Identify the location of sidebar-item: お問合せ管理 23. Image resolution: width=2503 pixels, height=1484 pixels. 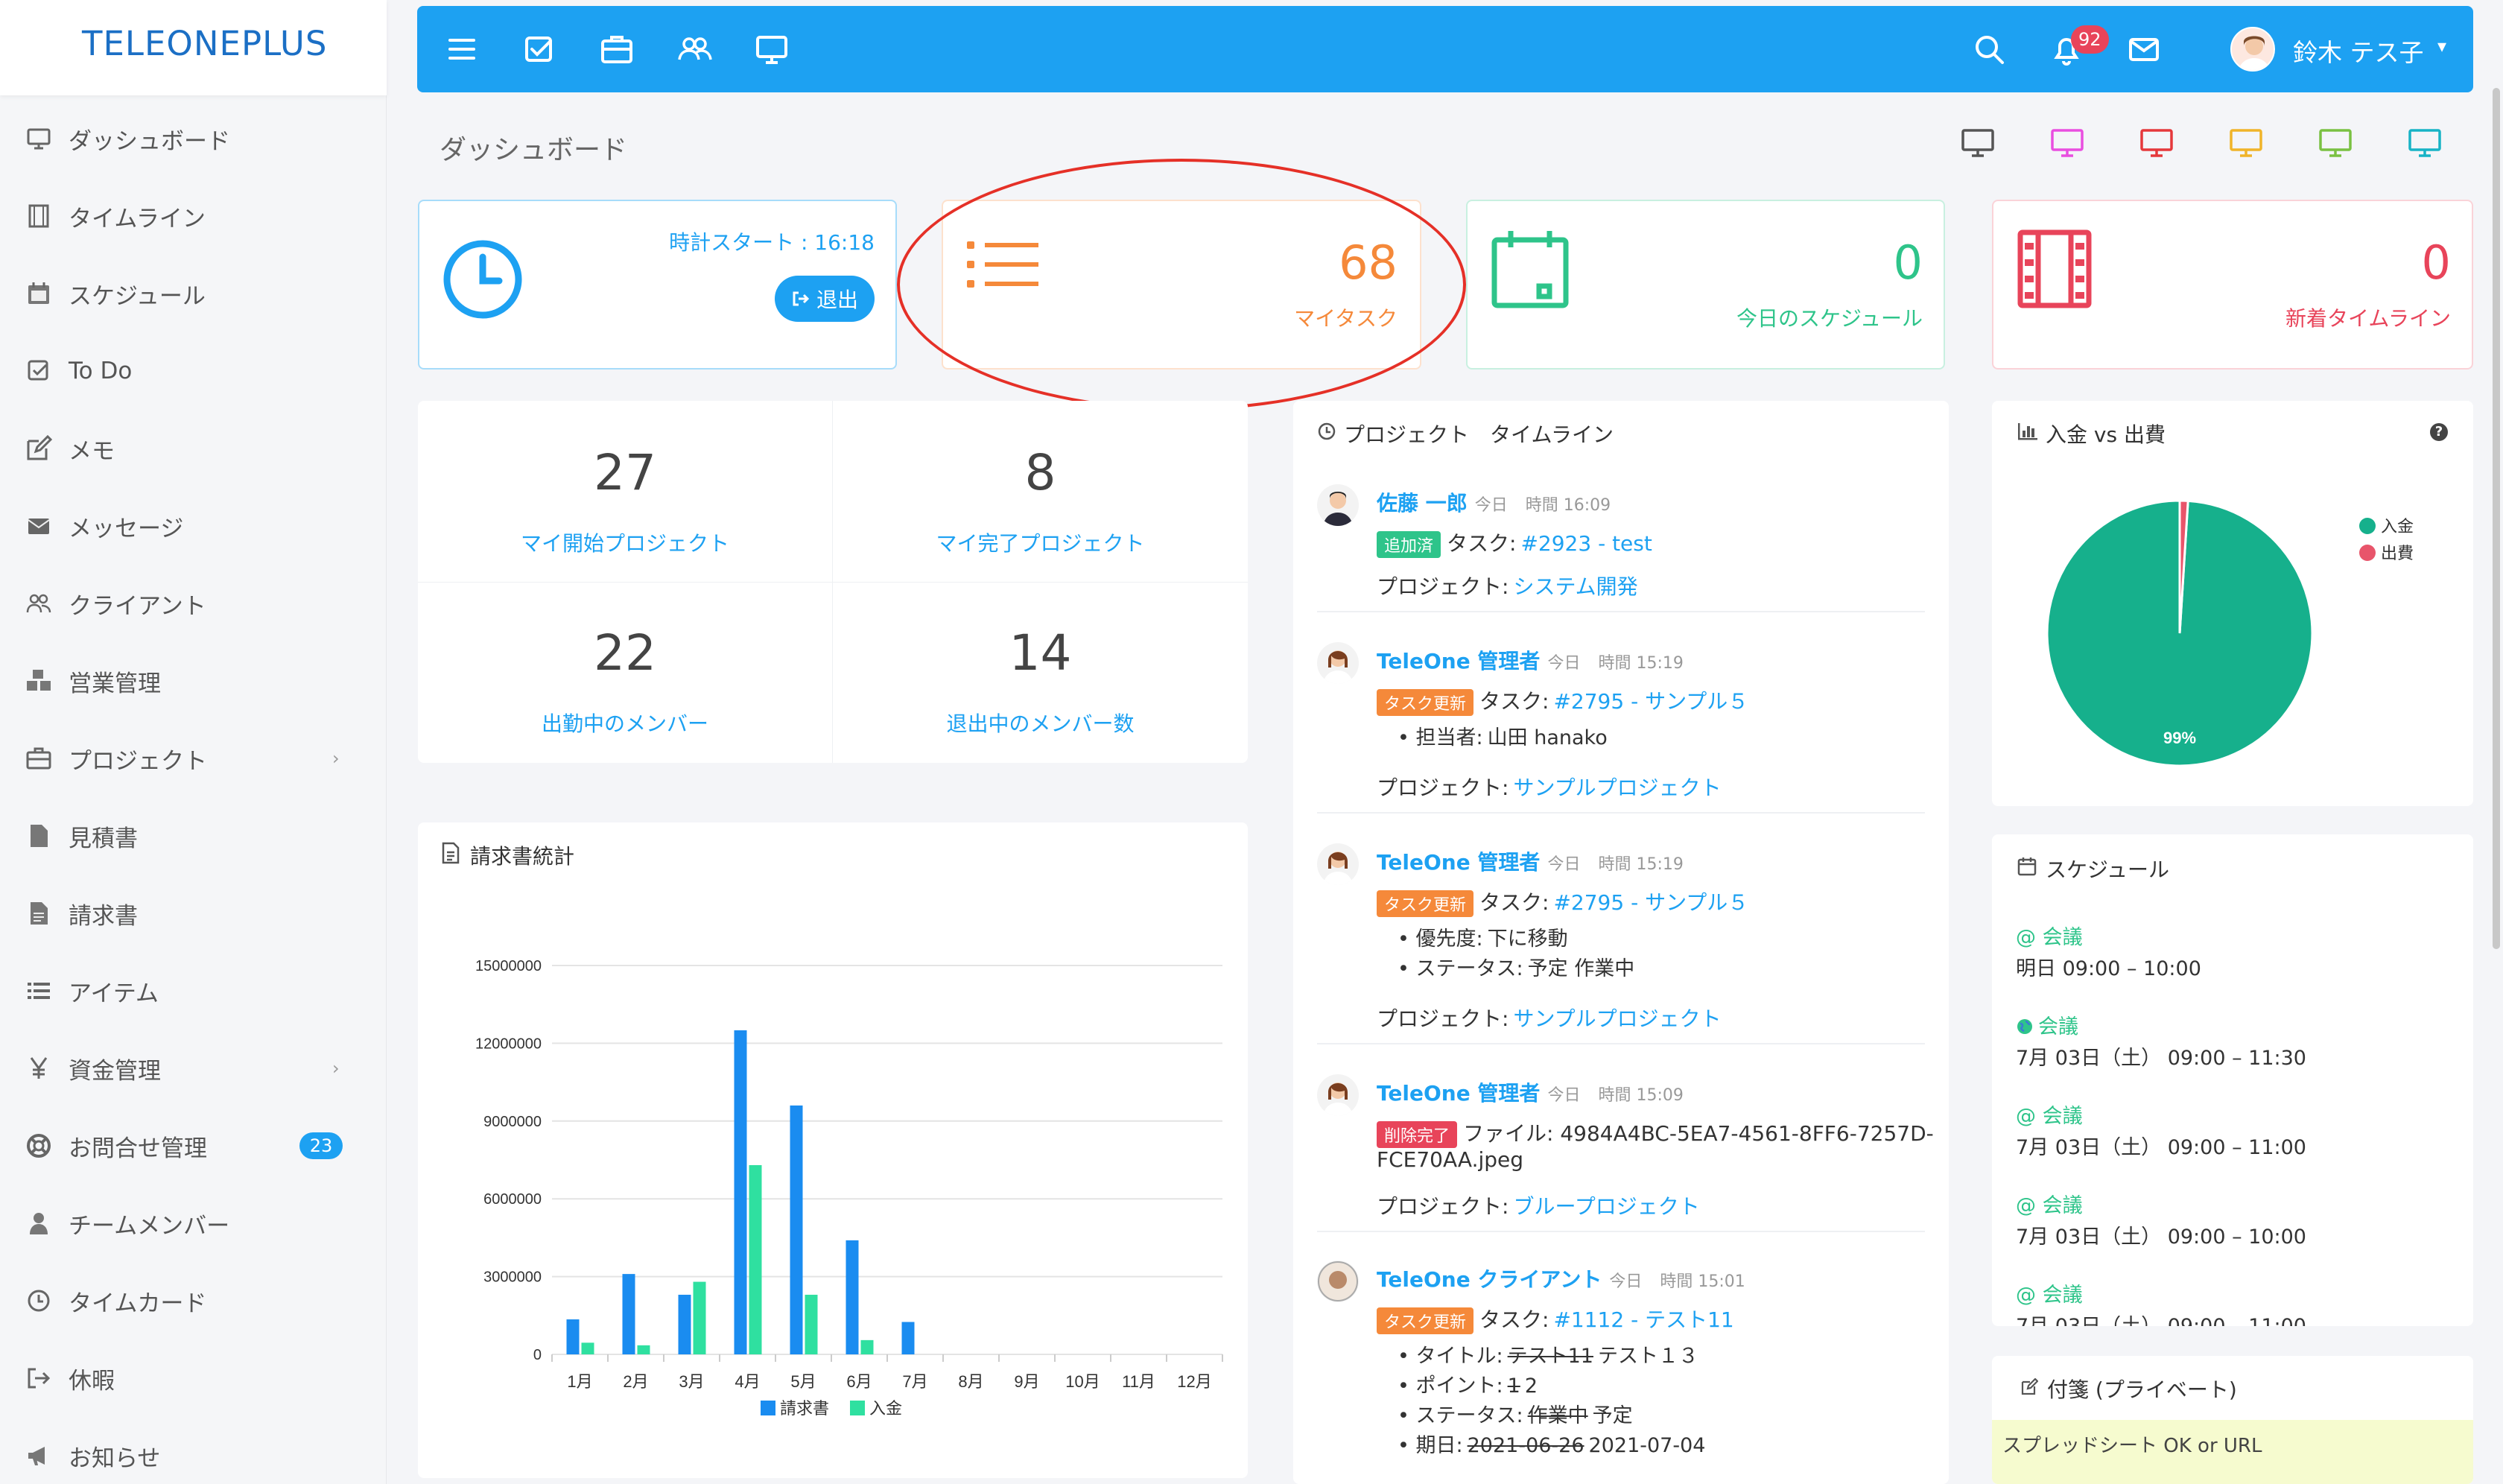
(194, 1146).